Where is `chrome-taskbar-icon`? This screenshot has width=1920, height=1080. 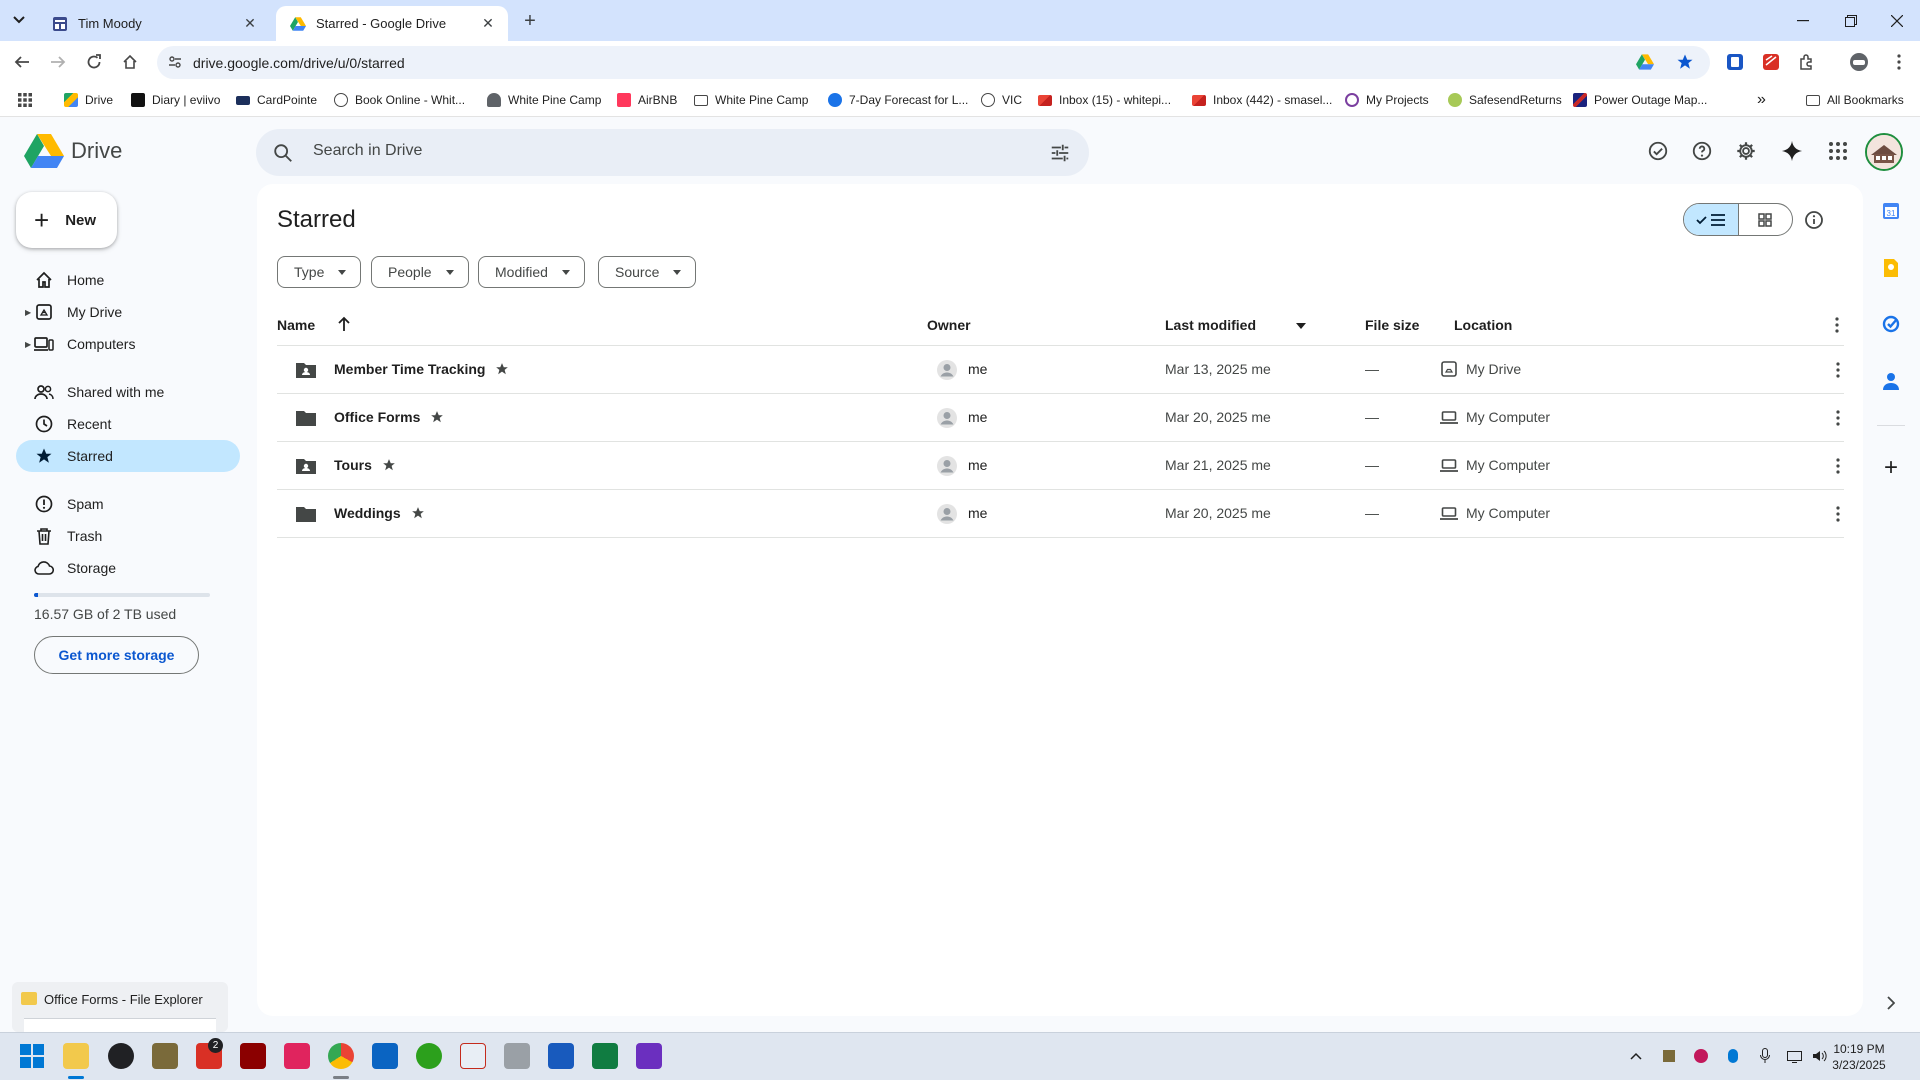
chrome-taskbar-icon is located at coordinates (341, 1056).